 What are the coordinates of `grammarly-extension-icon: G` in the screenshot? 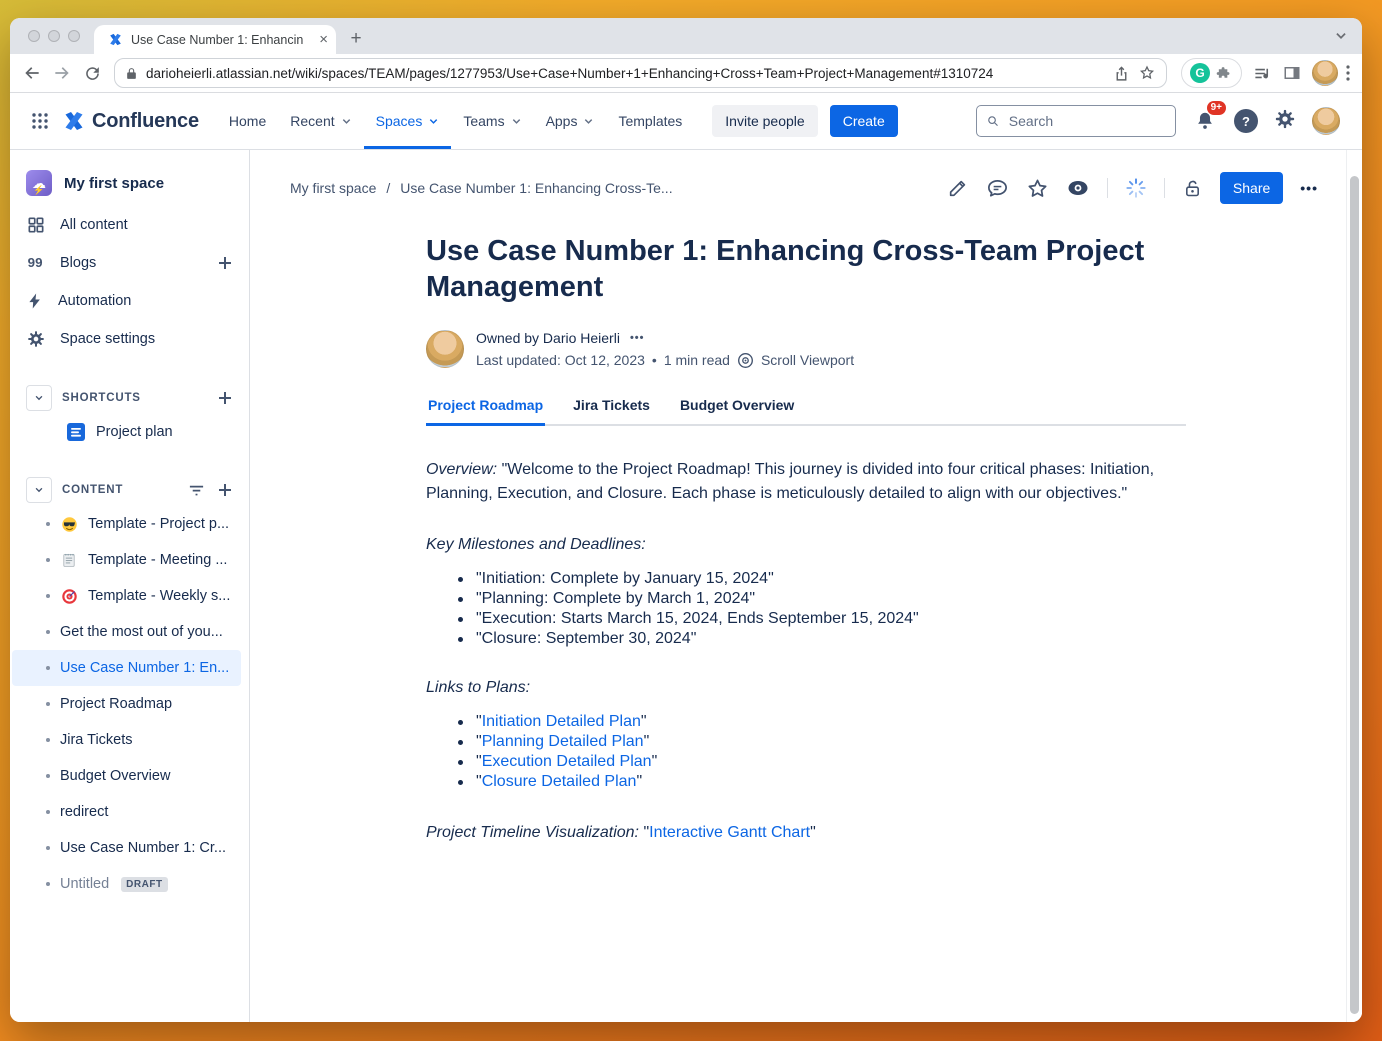 It's located at (1200, 73).